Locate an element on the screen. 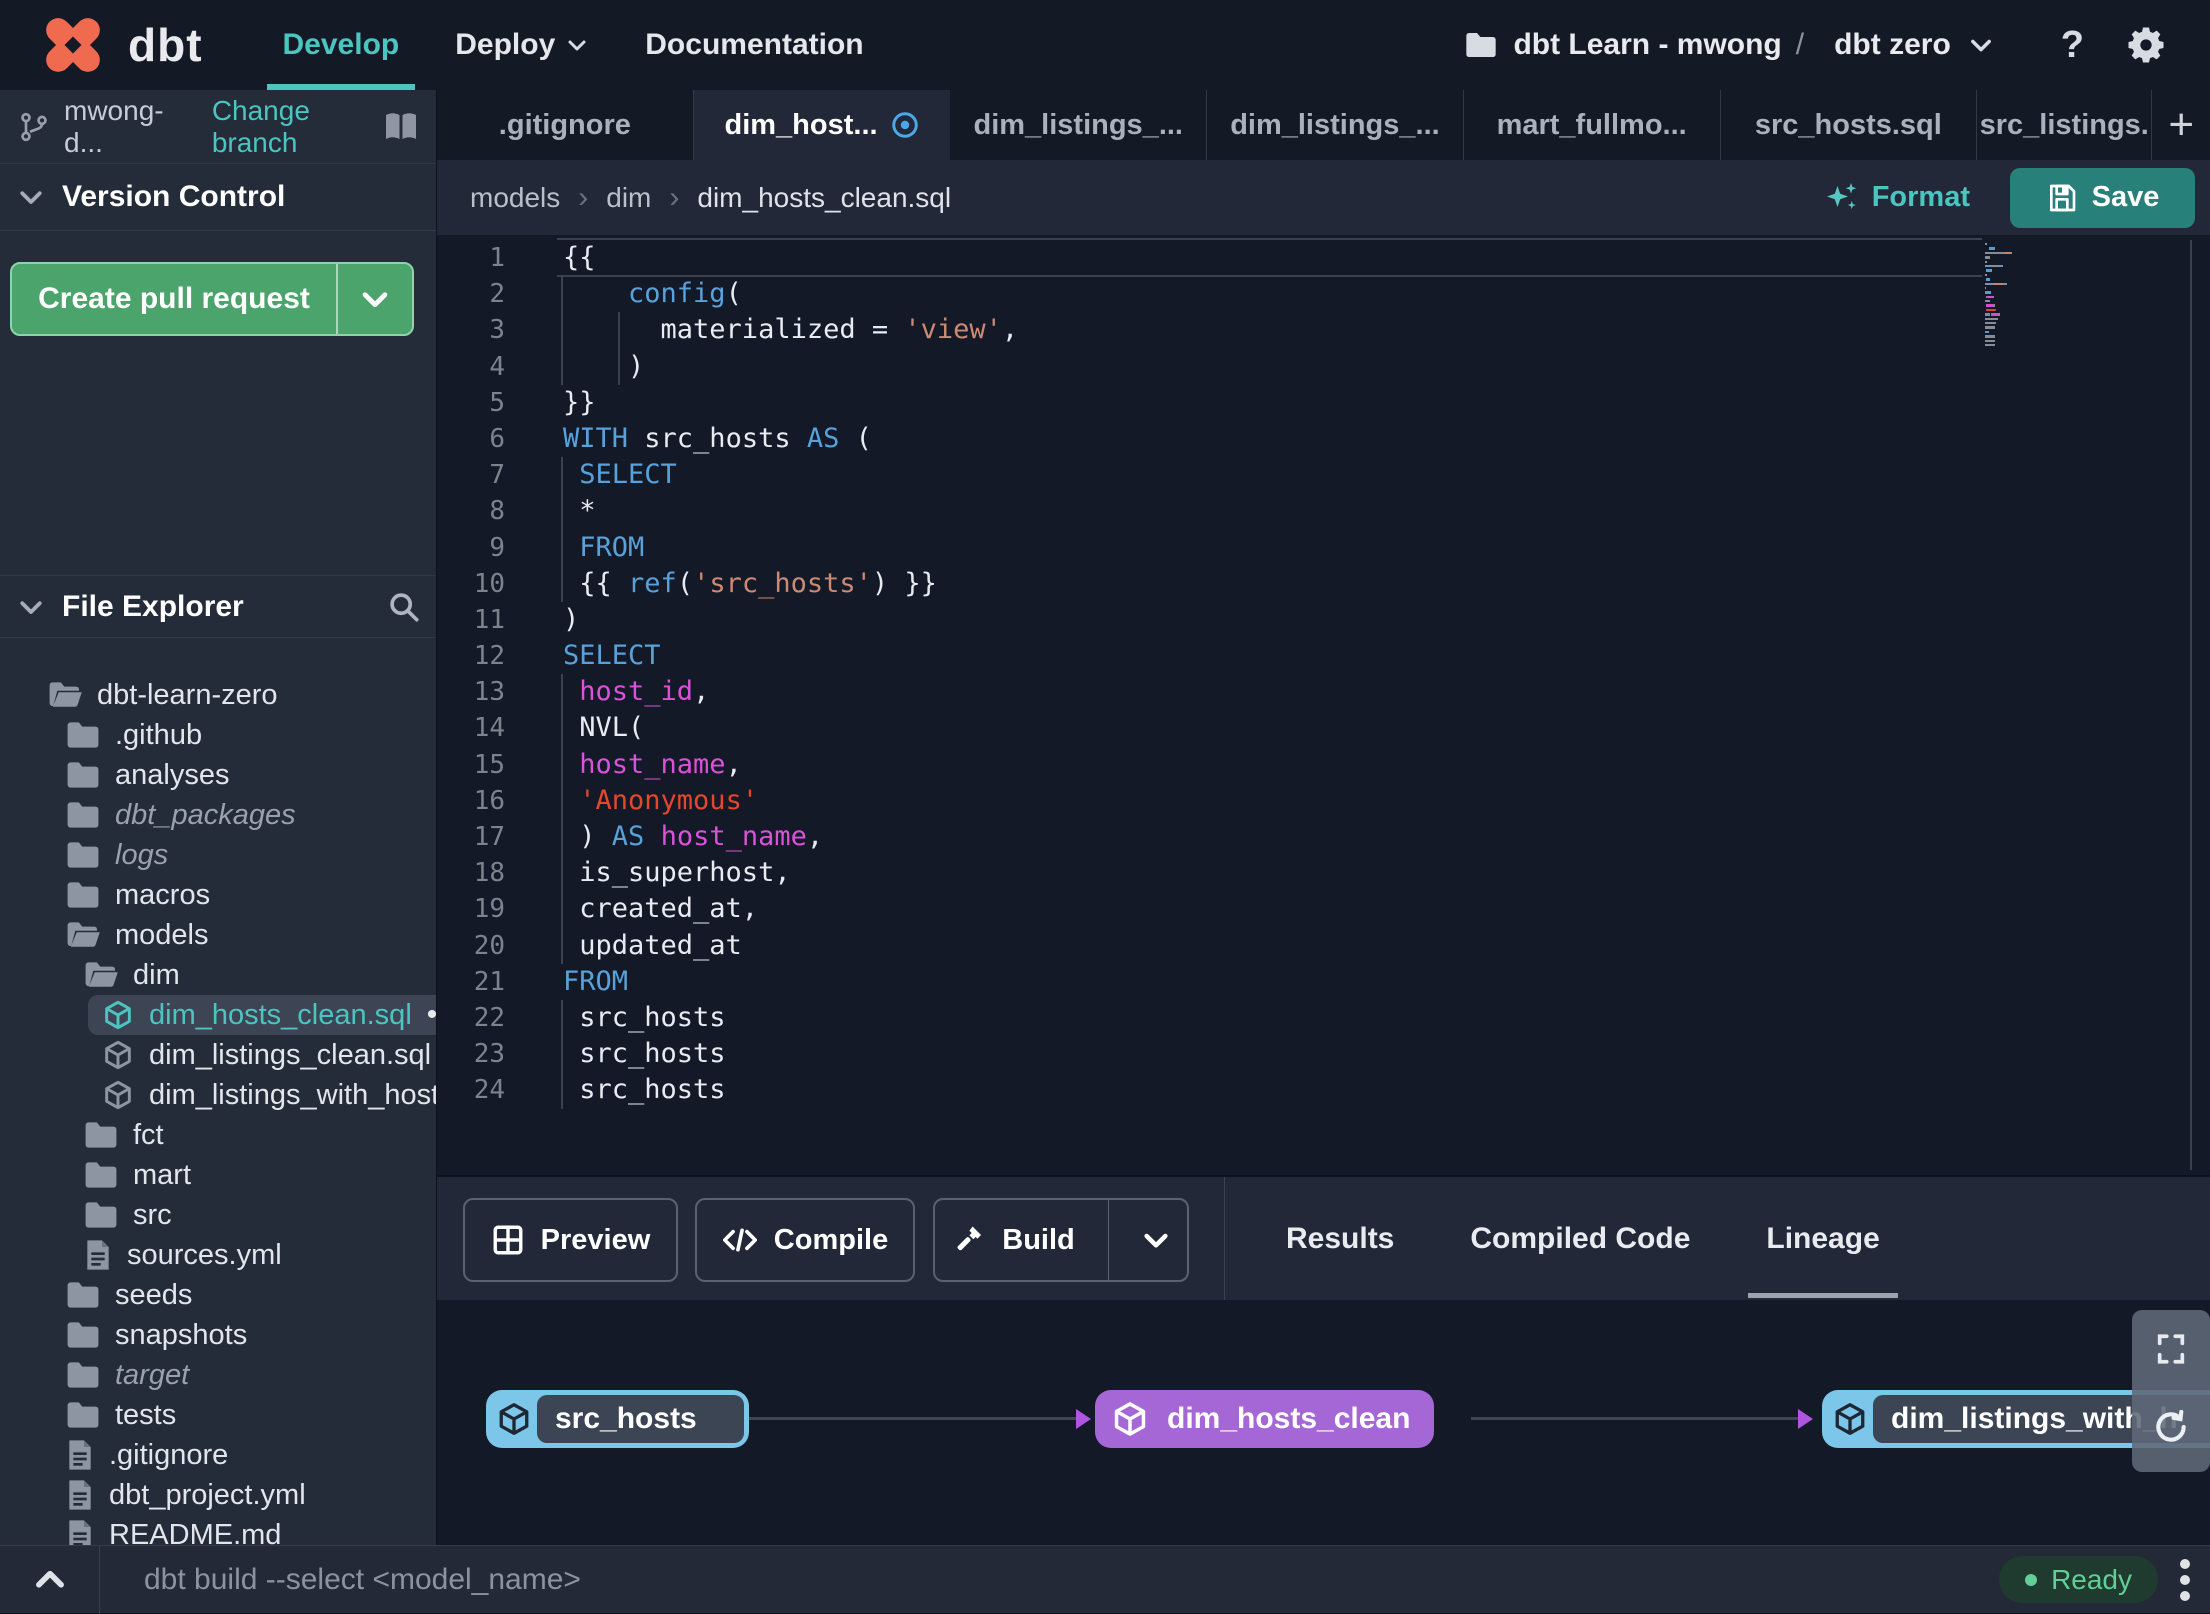  tab-label: .gitignore is located at coordinates (564, 124).